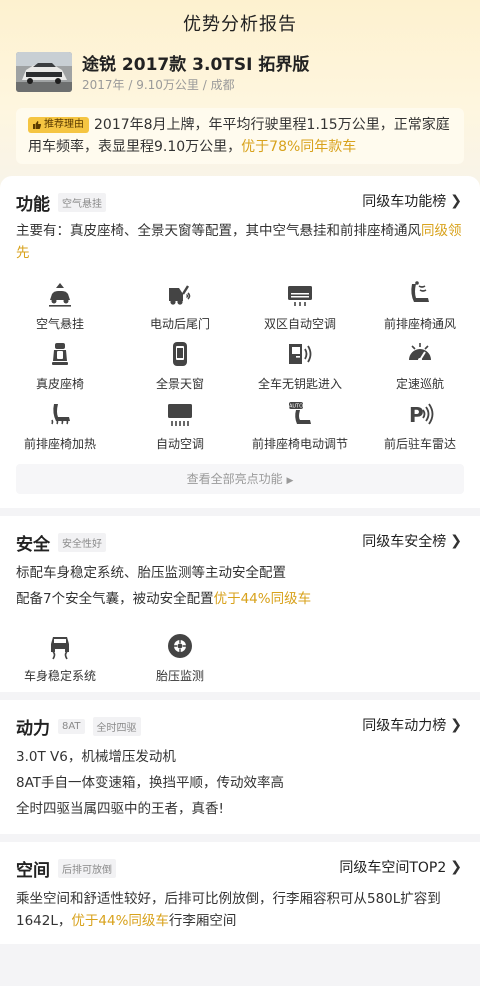  What do you see at coordinates (33, 871) in the screenshot?
I see `space-title: 空间` at bounding box center [33, 871].